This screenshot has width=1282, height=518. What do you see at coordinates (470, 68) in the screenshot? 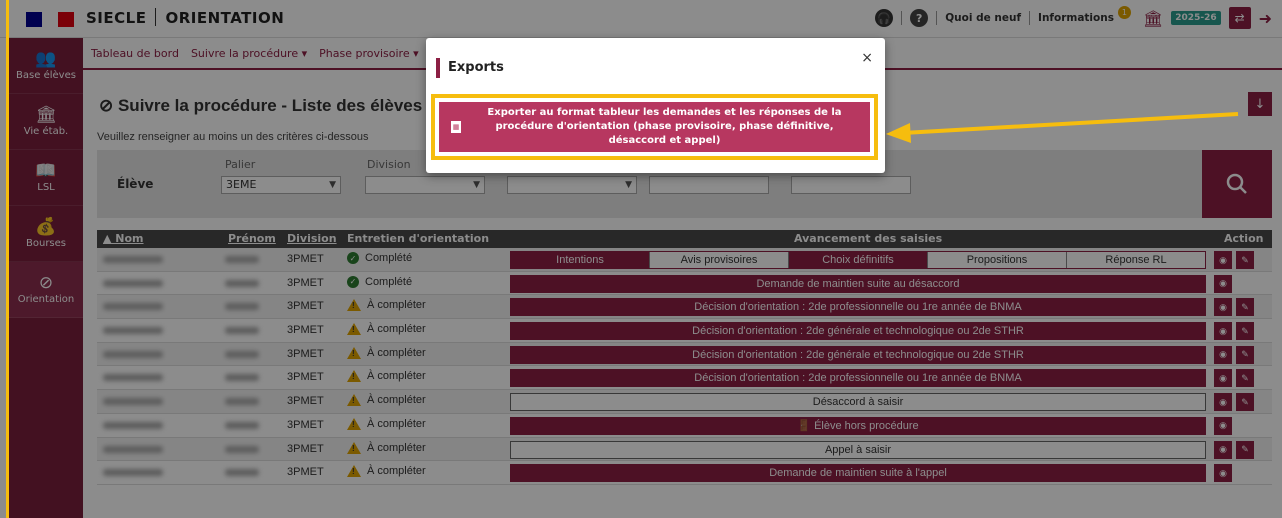
I see `modal-title: Exports` at bounding box center [470, 68].